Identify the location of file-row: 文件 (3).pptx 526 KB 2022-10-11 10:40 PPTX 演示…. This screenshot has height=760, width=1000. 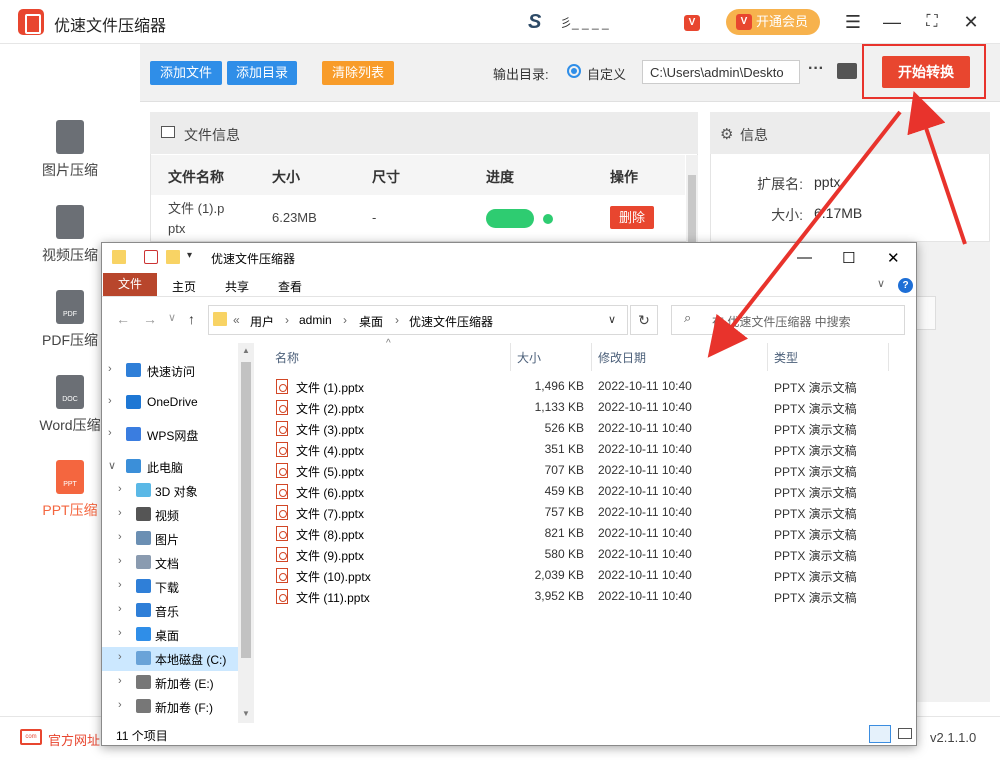
(580, 428).